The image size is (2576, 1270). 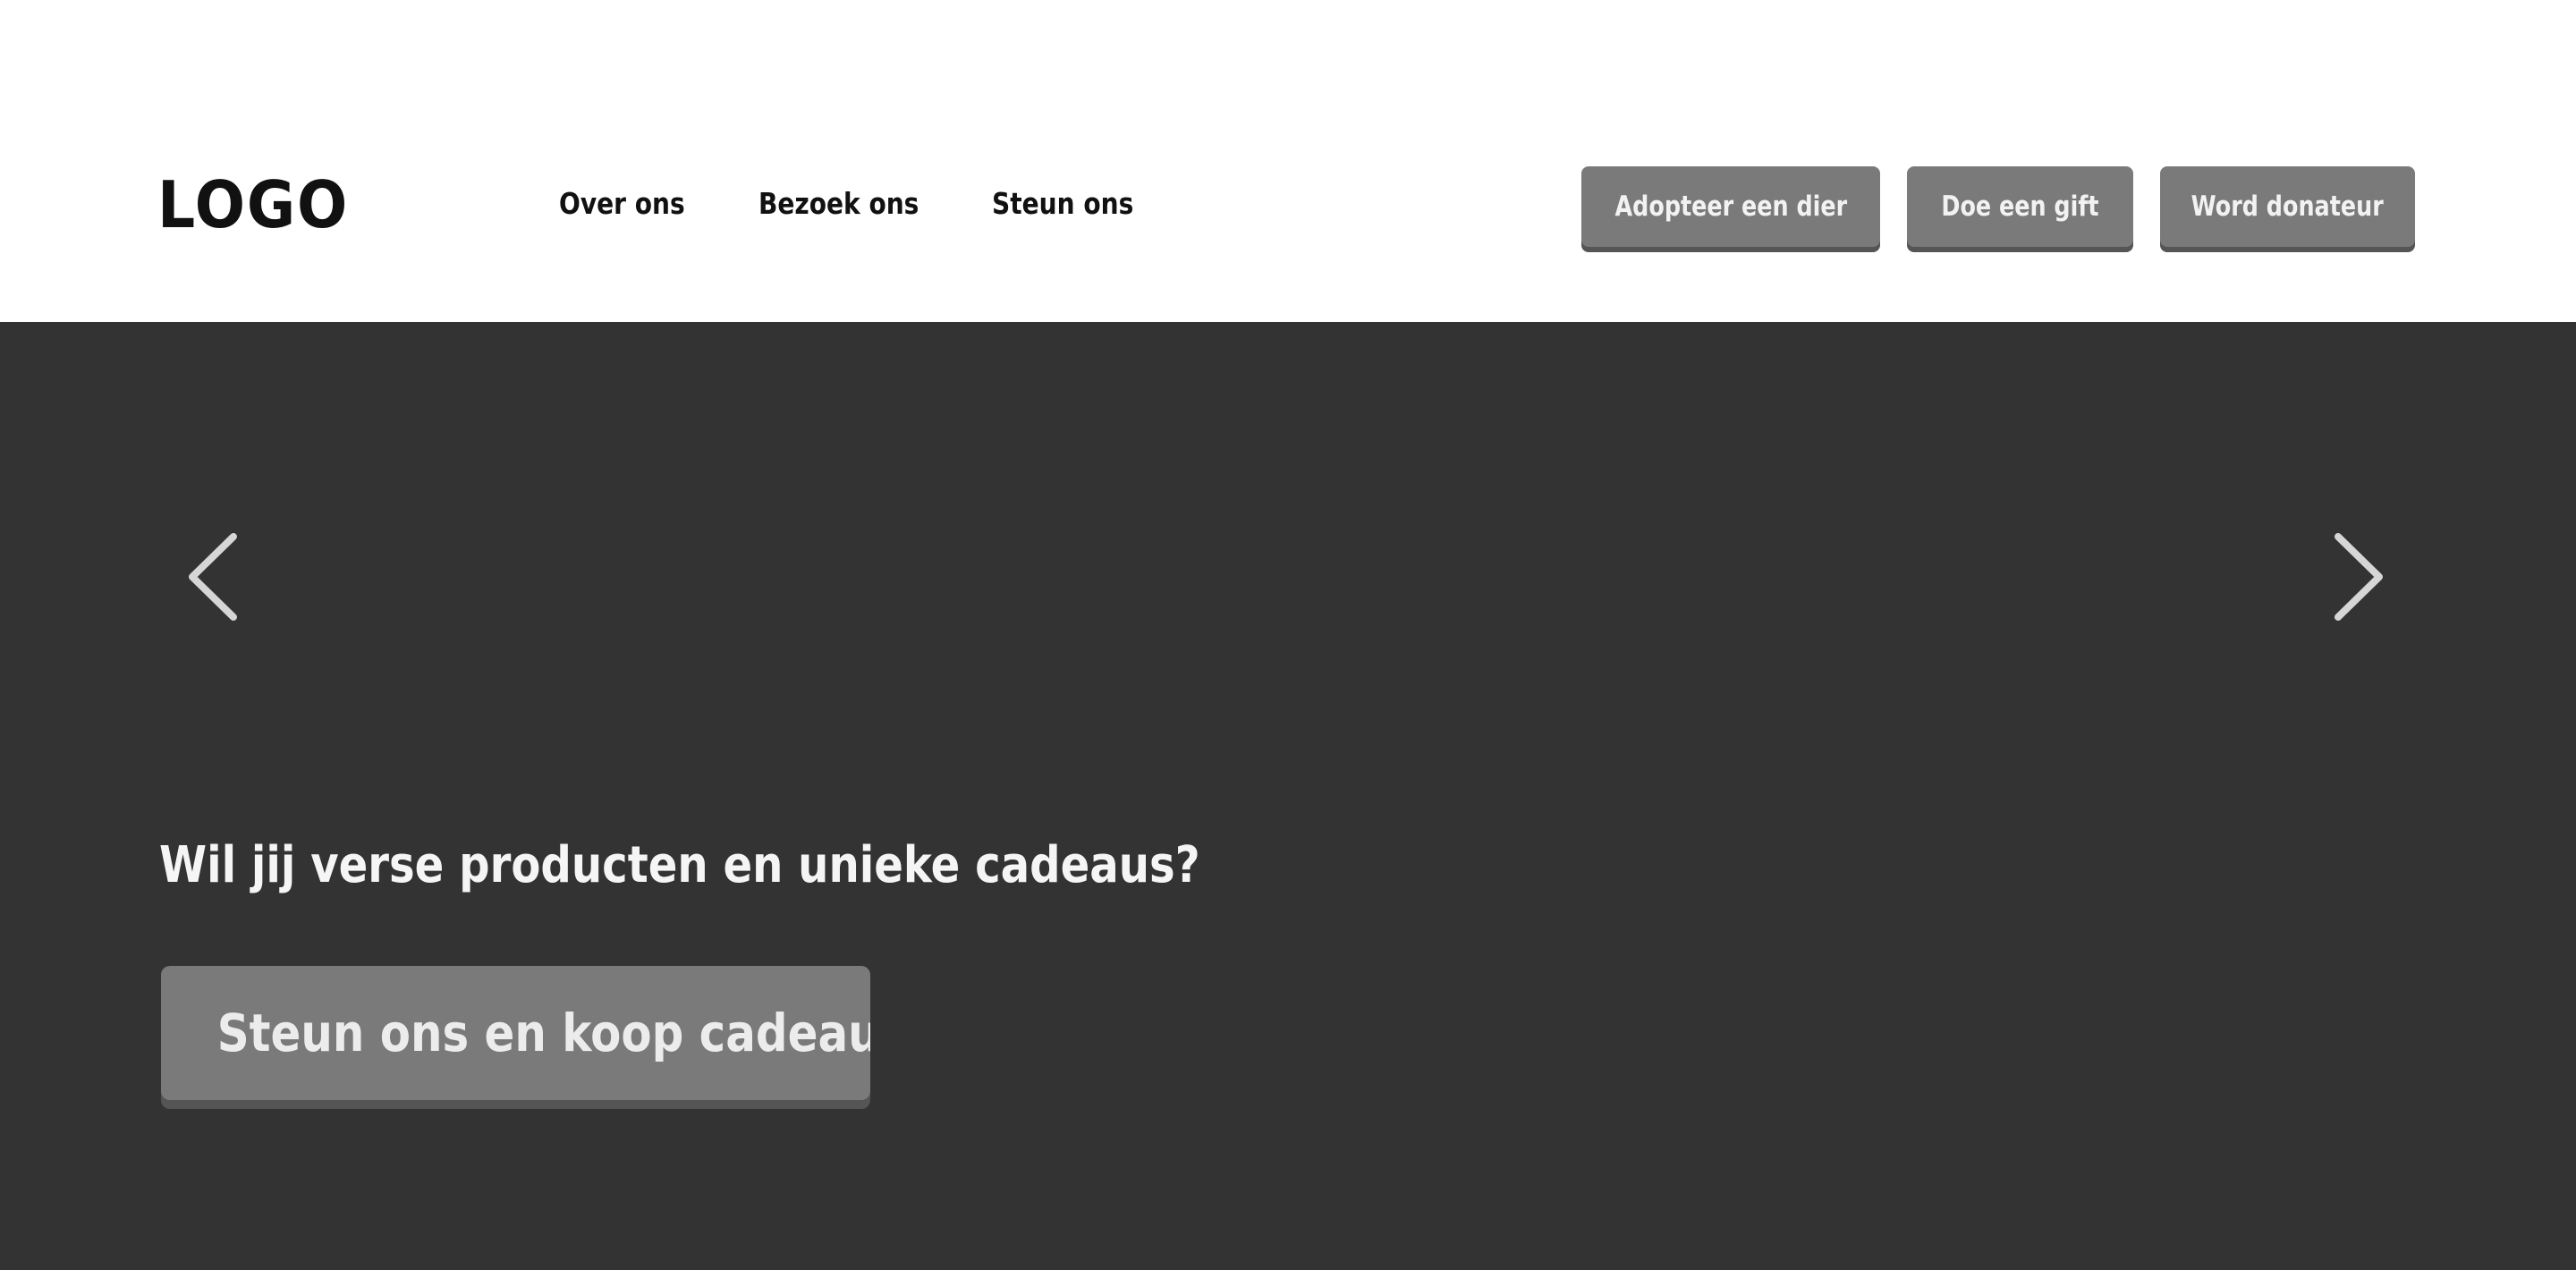 I want to click on nav-link-steun-ons: Steun ons, so click(x=1062, y=203).